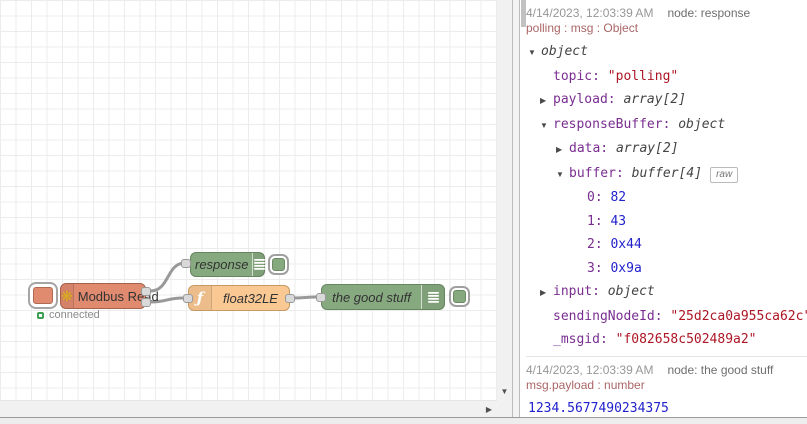 The height and width of the screenshot is (424, 807). I want to click on modbus-status: connected, so click(68, 315).